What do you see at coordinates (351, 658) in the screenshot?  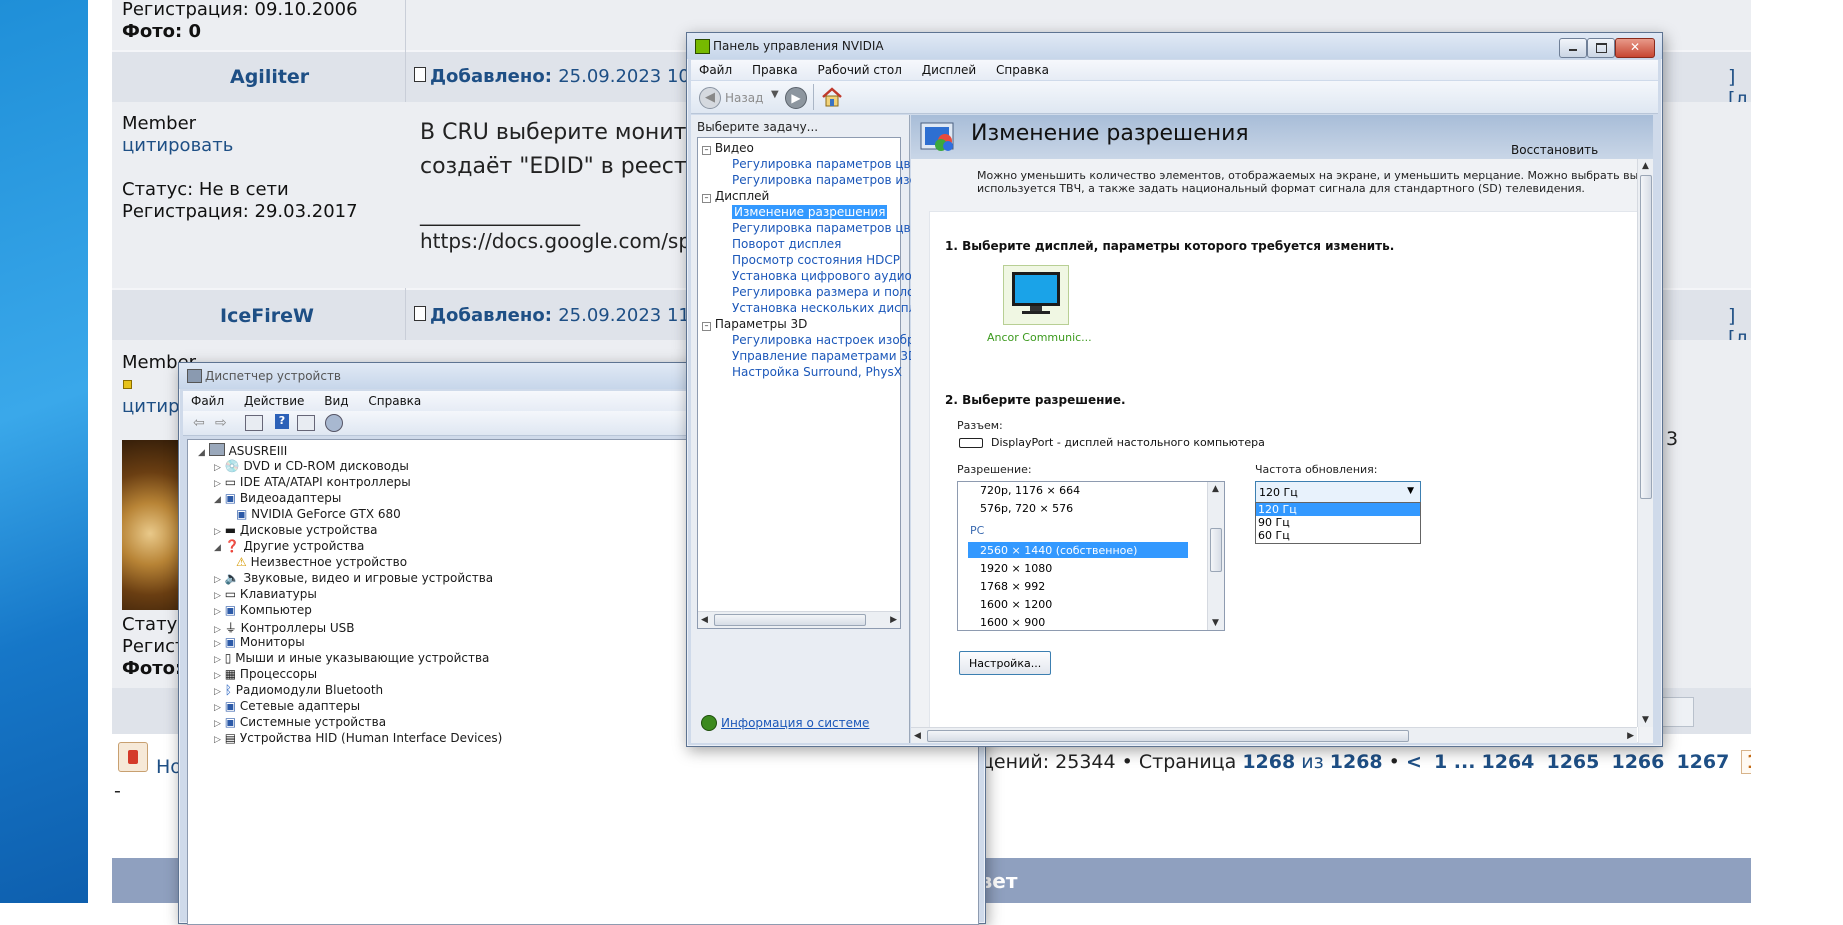 I see `tree-item-mice: ▷ ▯ Мыши и иные указывающие устройства` at bounding box center [351, 658].